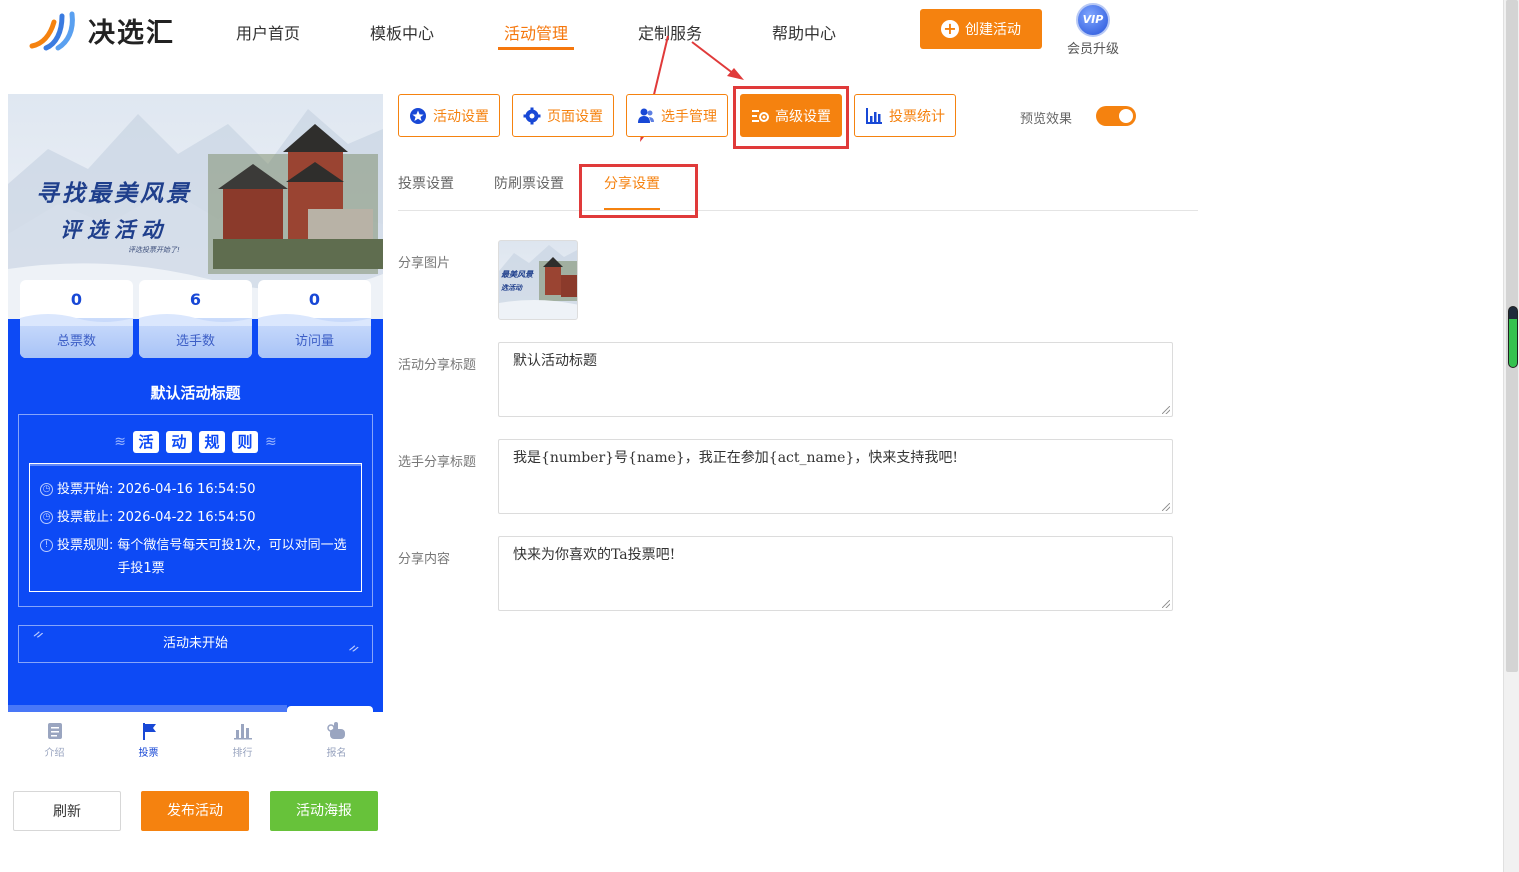 The image size is (1519, 872). What do you see at coordinates (1126, 116) in the screenshot?
I see `toggle-knob` at bounding box center [1126, 116].